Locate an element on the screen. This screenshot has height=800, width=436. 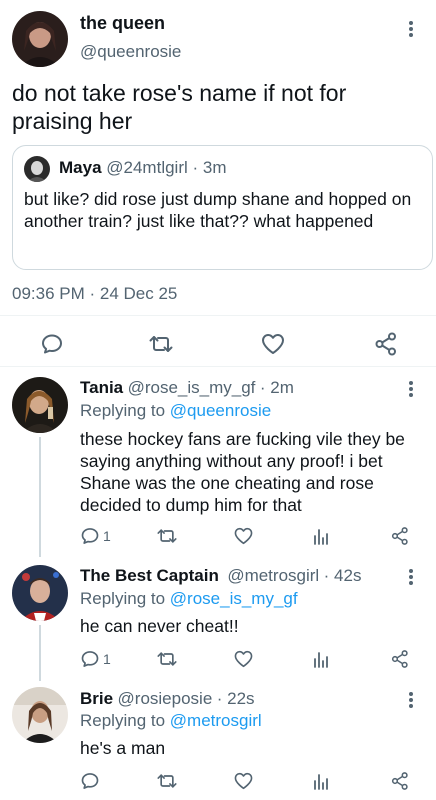
reply-author-name: The Best Captain is located at coordinates (149, 575).